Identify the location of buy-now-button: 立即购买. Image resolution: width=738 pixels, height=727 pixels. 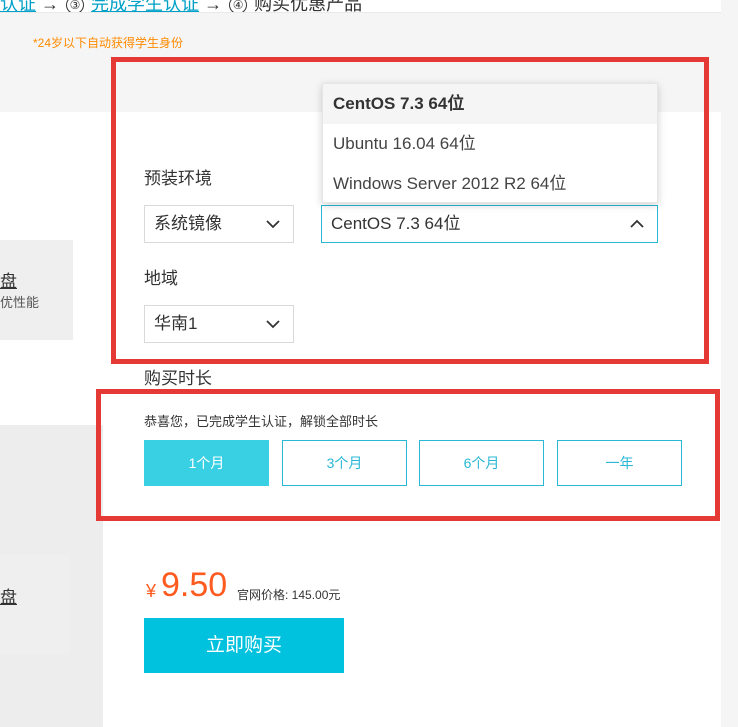
(244, 645).